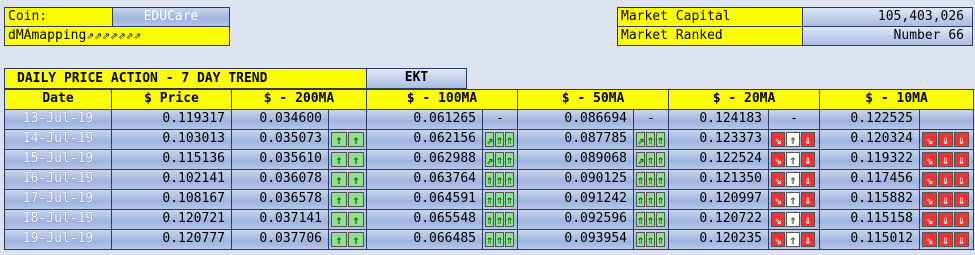 The height and width of the screenshot is (255, 975). Describe the element at coordinates (575, 139) in the screenshot. I see `ma-value-cell: 0.087785` at that location.